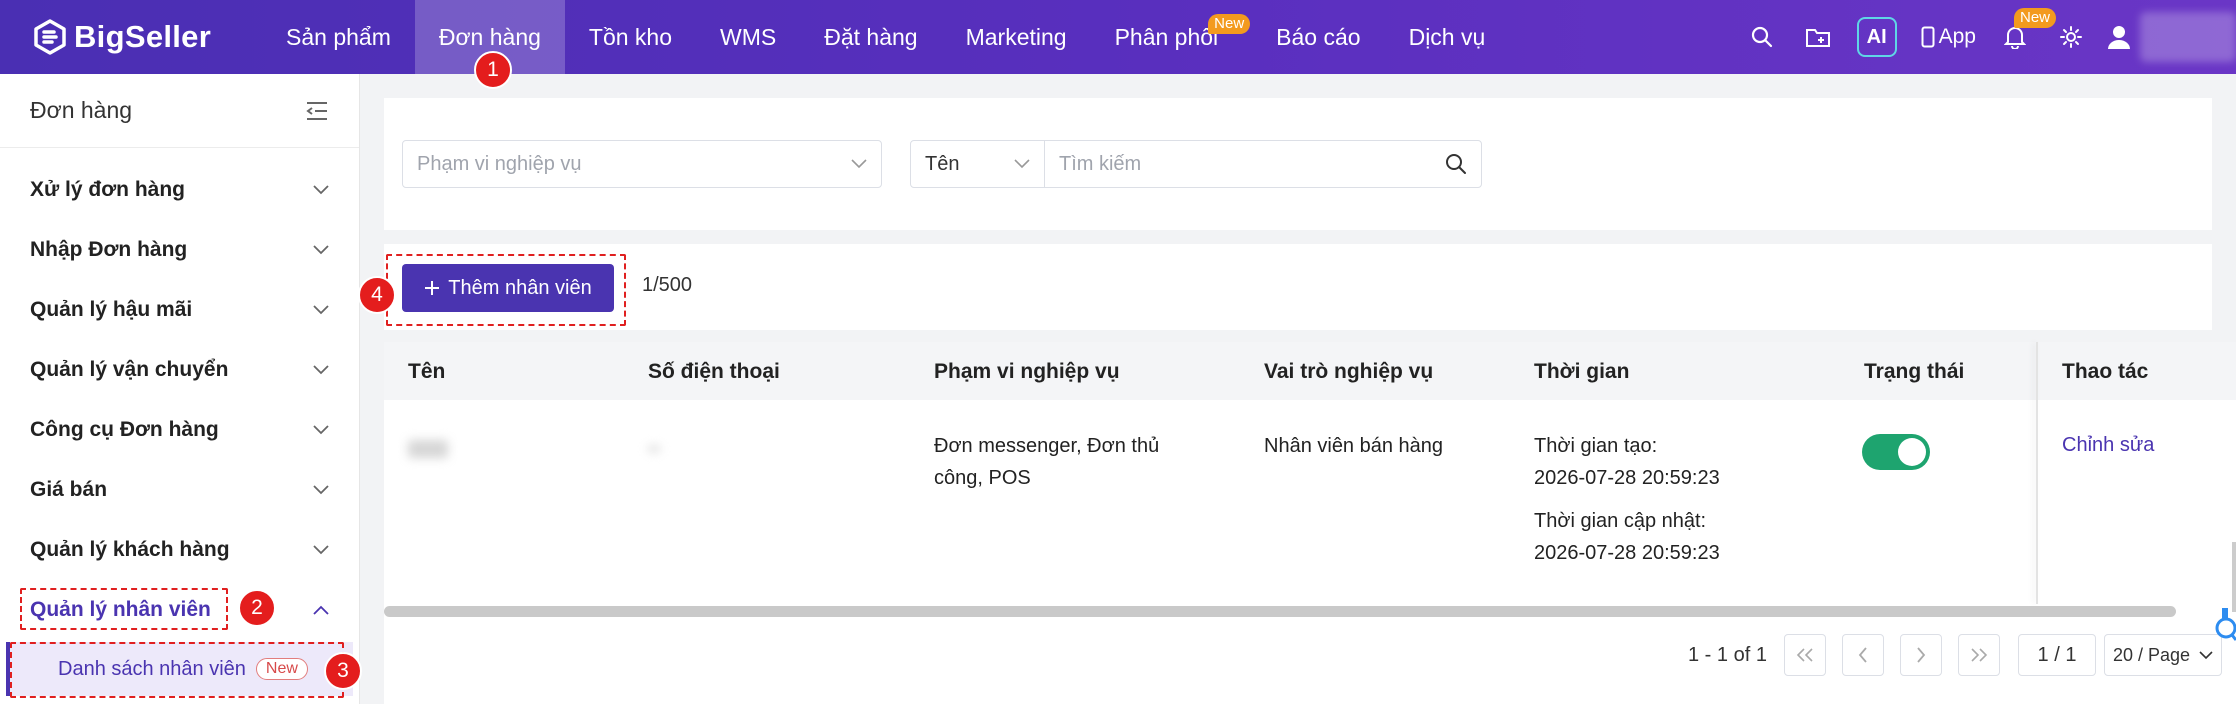 The image size is (2236, 704). I want to click on plus-icon, so click(432, 288).